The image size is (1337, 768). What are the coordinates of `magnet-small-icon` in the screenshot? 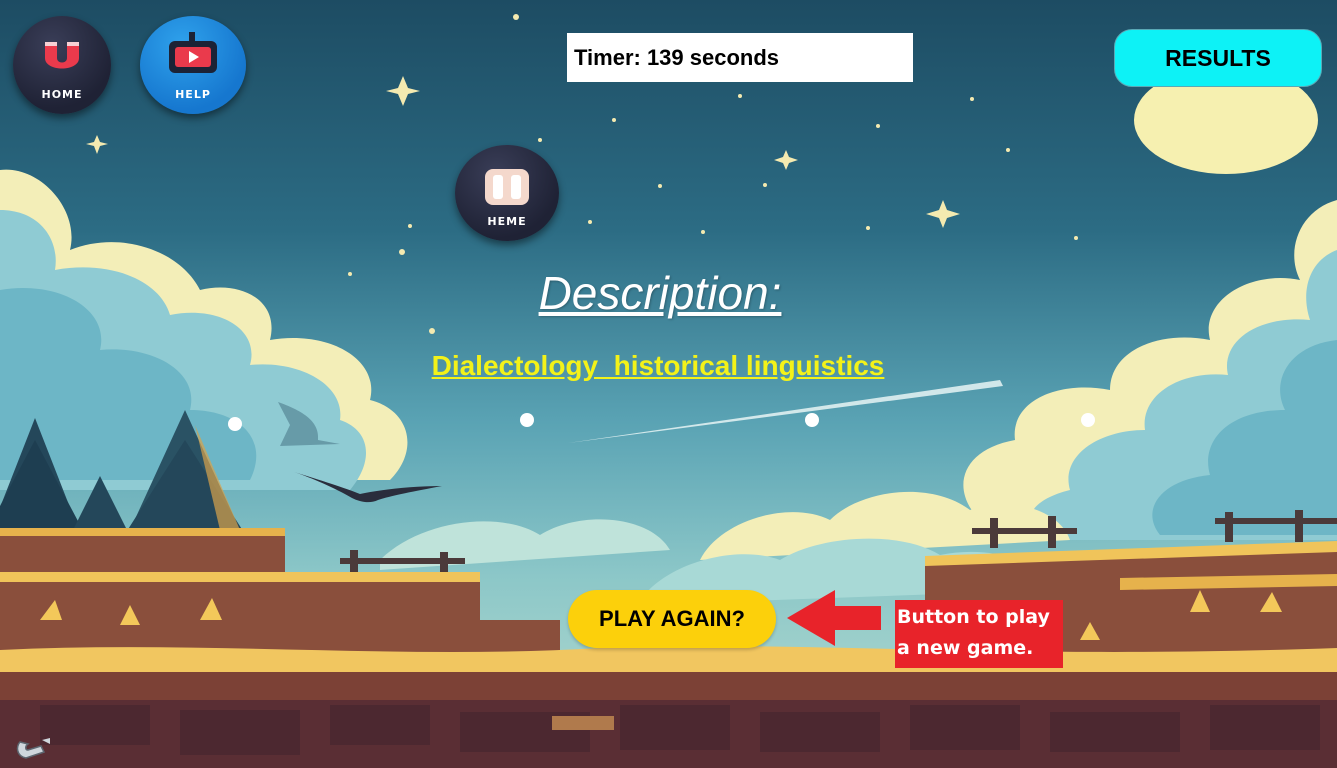 It's located at (34, 749).